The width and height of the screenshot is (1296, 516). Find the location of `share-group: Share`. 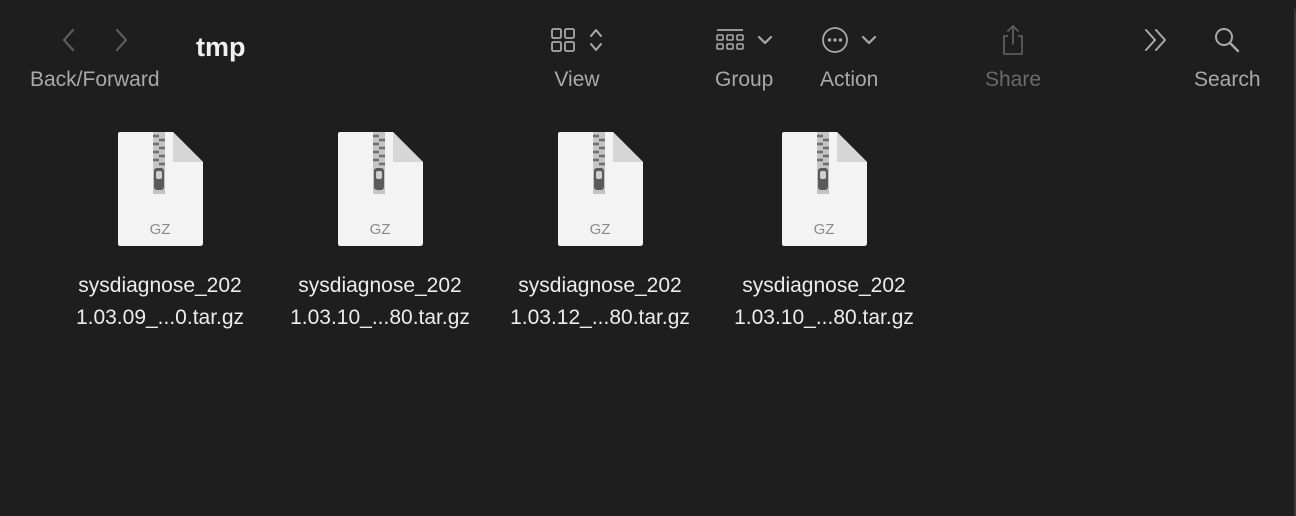

share-group: Share is located at coordinates (1013, 56).